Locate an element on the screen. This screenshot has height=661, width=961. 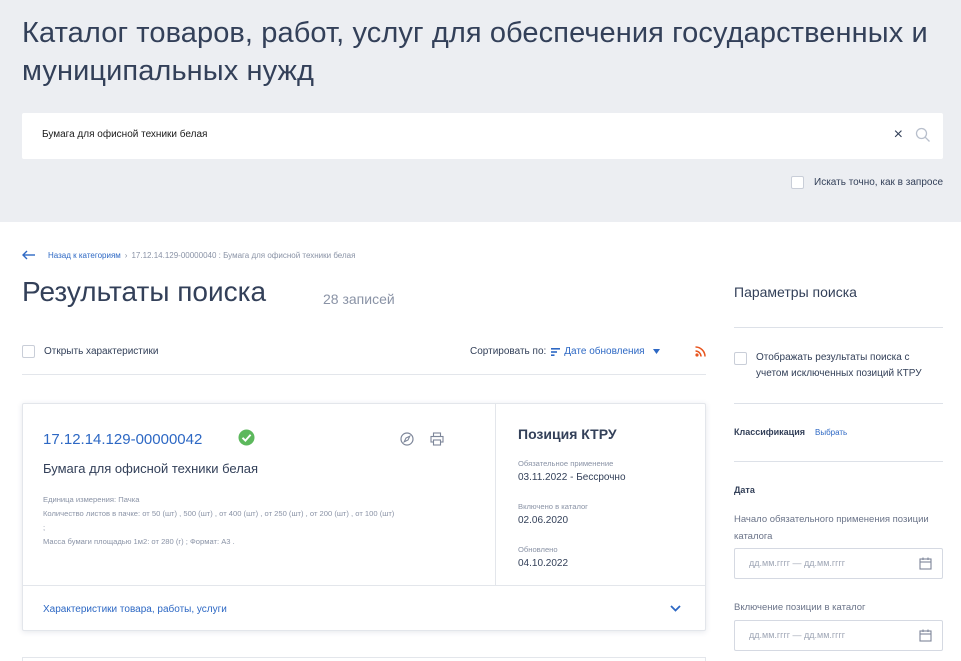
sort-control: Сортировать по: Дате обновления is located at coordinates (565, 351).